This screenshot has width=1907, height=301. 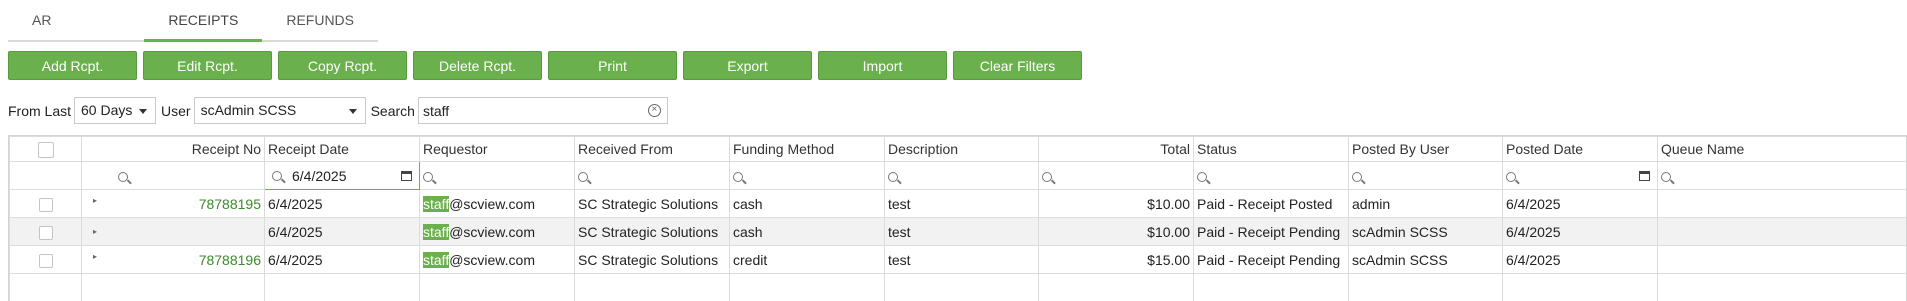 What do you see at coordinates (320, 20) in the screenshot?
I see `tab-refunds: REFUNDS` at bounding box center [320, 20].